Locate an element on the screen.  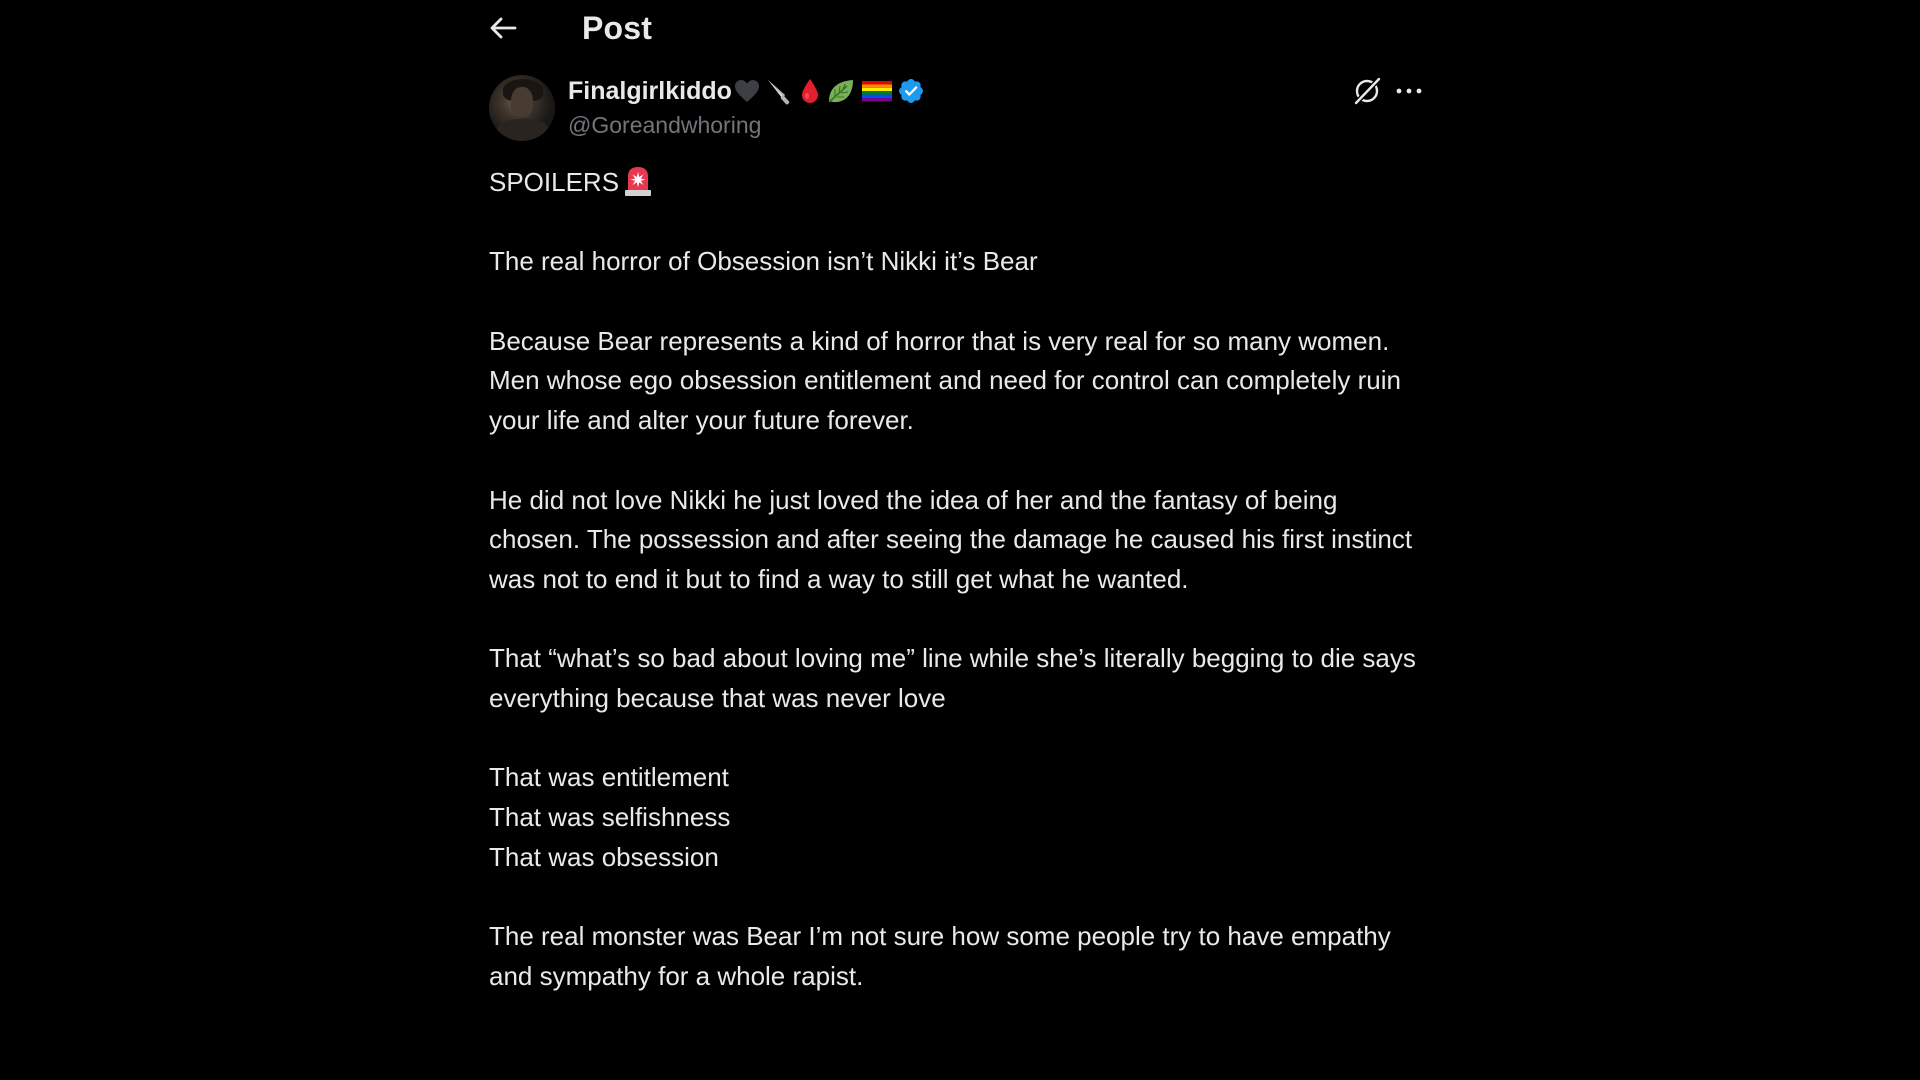
verified-badge-icon is located at coordinates (911, 93).